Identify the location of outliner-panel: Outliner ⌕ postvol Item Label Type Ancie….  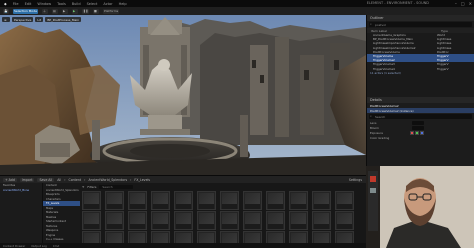
(420, 56).